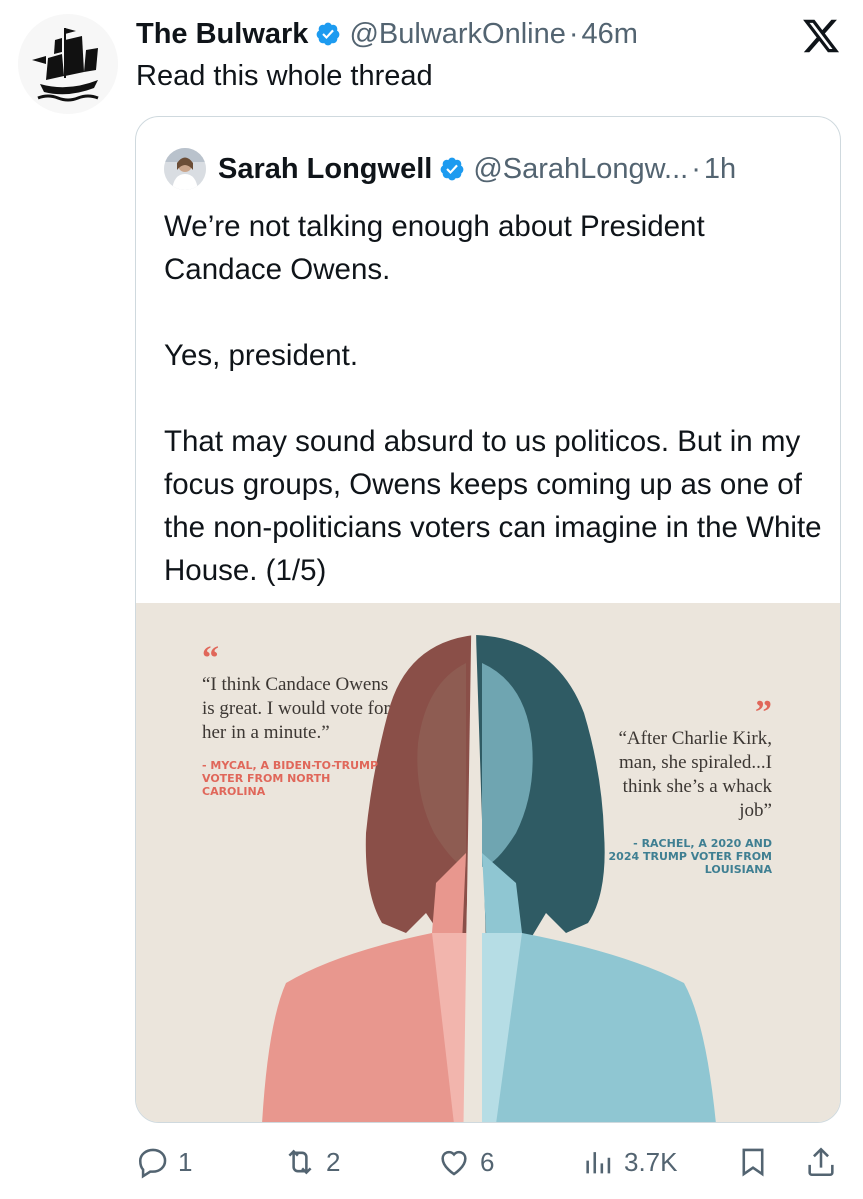  I want to click on quoted-tweet-header: Sarah Longwell @SarahLongw... · 1h, so click(450, 169).